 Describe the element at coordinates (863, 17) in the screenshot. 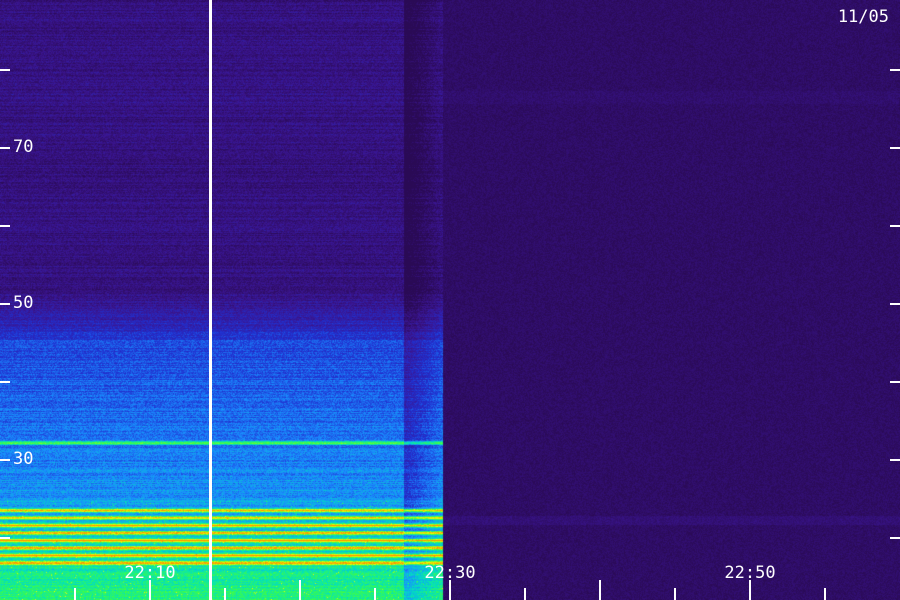

I see `date-label: 11/05` at that location.